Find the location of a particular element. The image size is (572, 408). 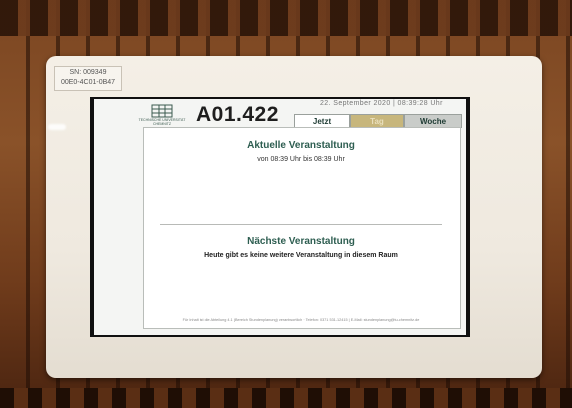

tab-jetzt: Jetzt is located at coordinates (322, 121).